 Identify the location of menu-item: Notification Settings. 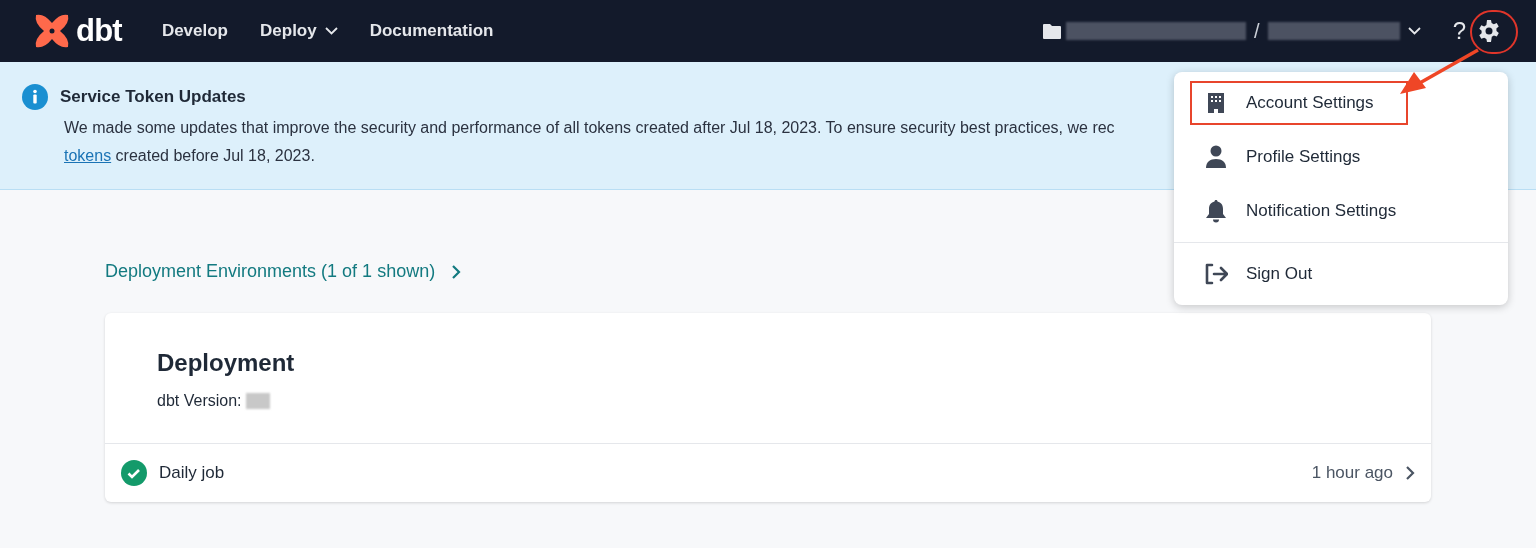
(1341, 211).